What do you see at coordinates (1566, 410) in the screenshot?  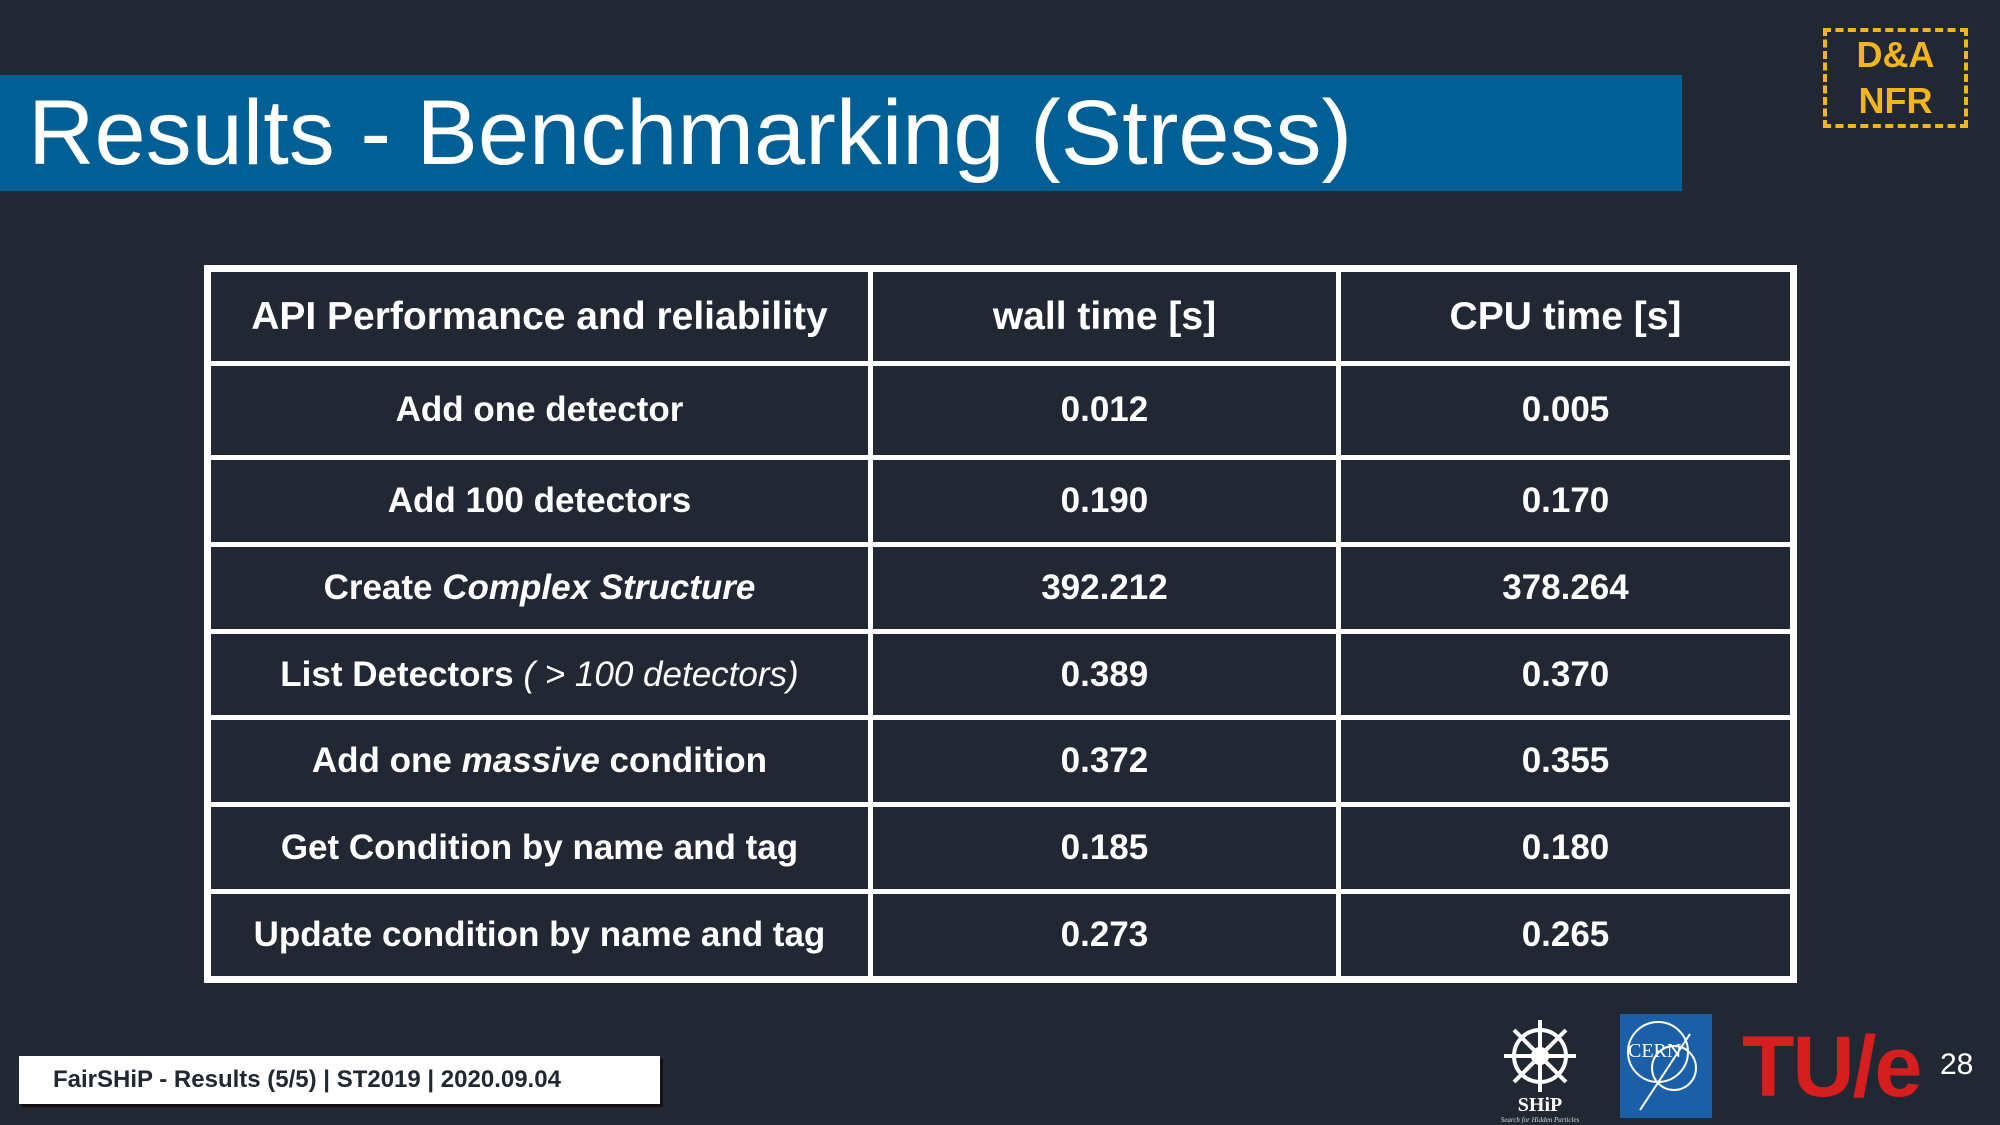 I see `cpu-time-cell: 0.005` at bounding box center [1566, 410].